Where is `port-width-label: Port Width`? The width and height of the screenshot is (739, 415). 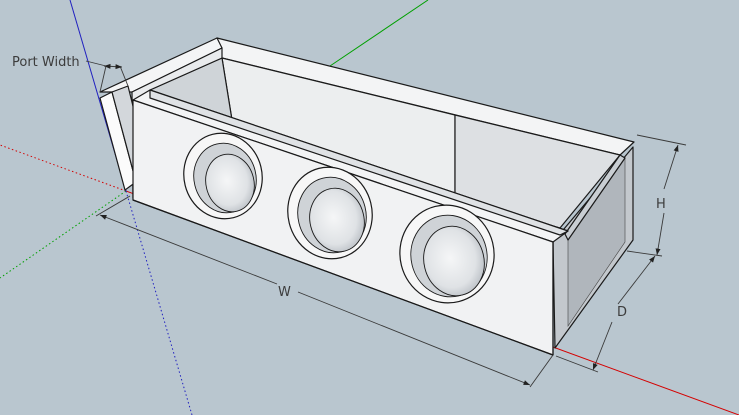
port-width-label: Port Width is located at coordinates (46, 62).